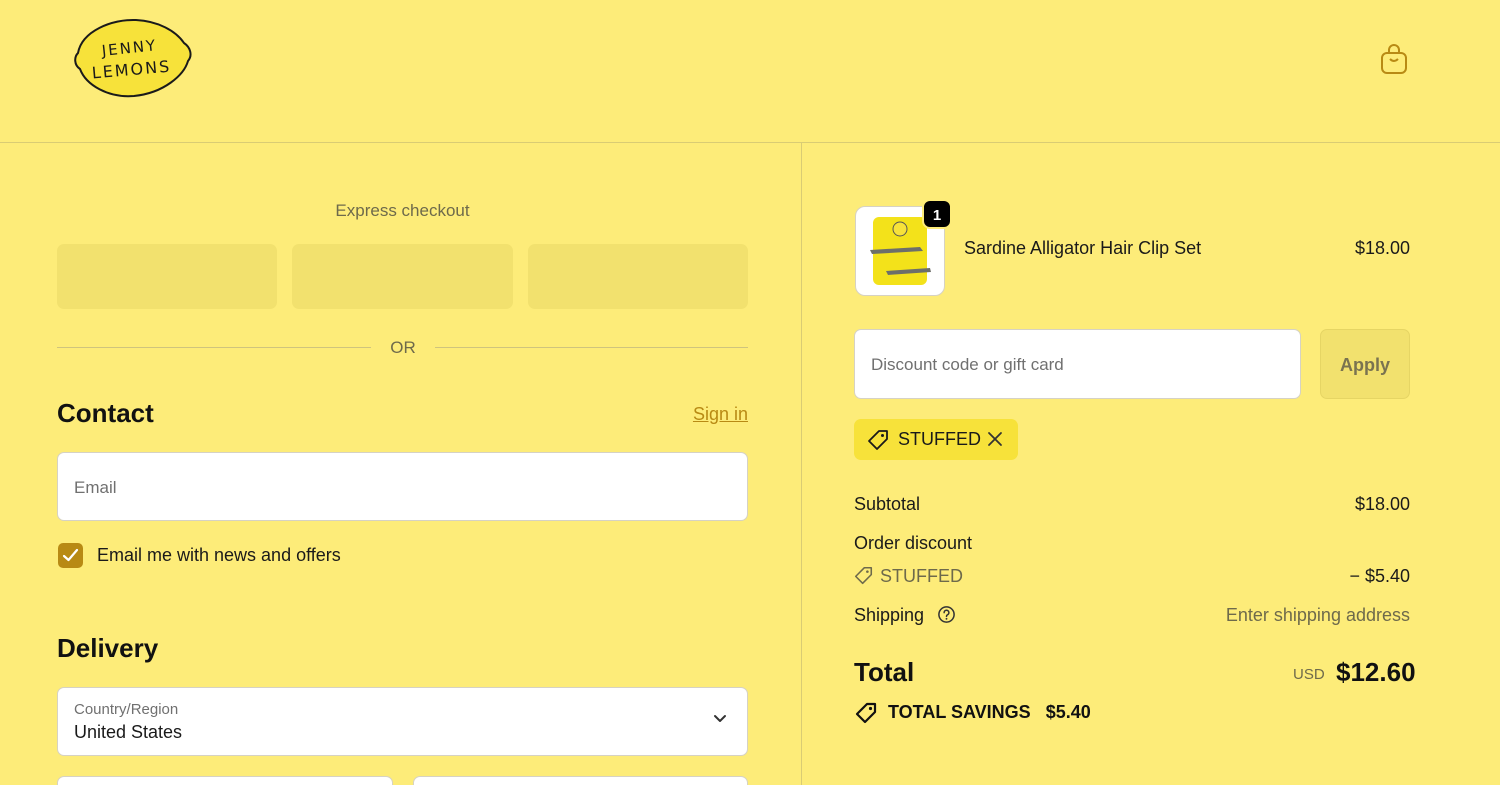  What do you see at coordinates (108, 648) in the screenshot?
I see `delivery-heading: Delivery` at bounding box center [108, 648].